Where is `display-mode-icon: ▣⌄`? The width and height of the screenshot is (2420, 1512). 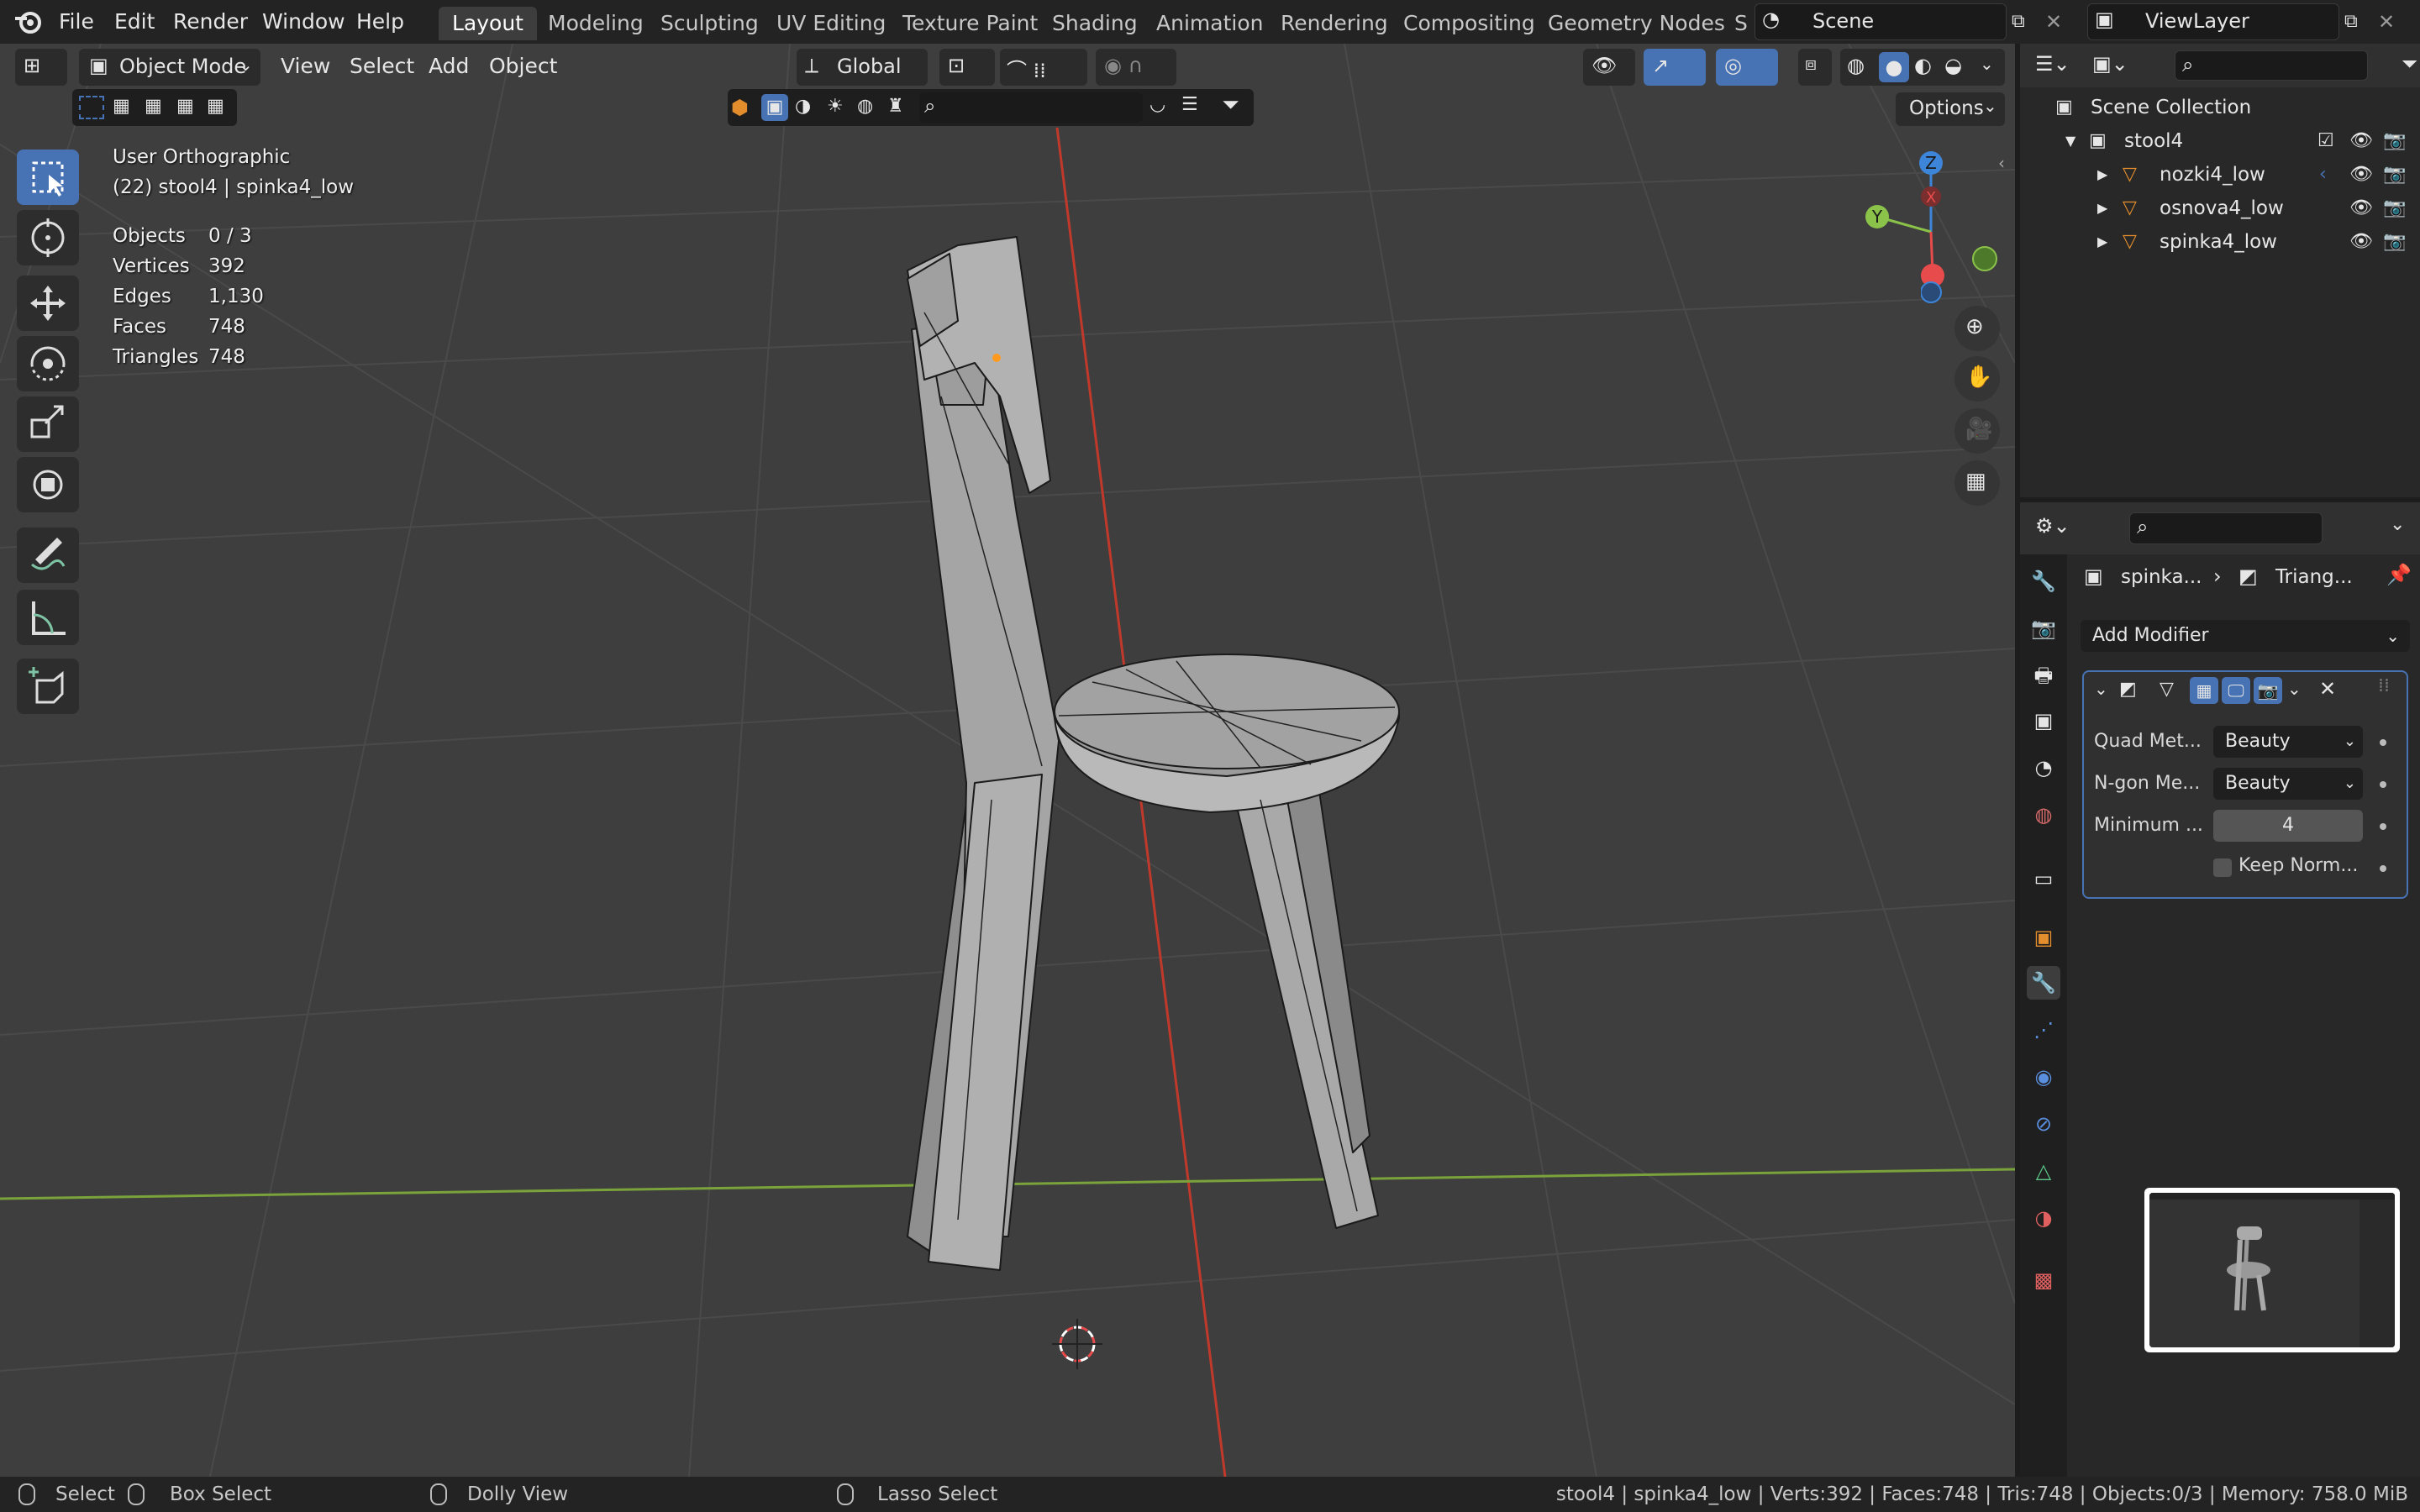
display-mode-icon: ▣⌄ is located at coordinates (2110, 64).